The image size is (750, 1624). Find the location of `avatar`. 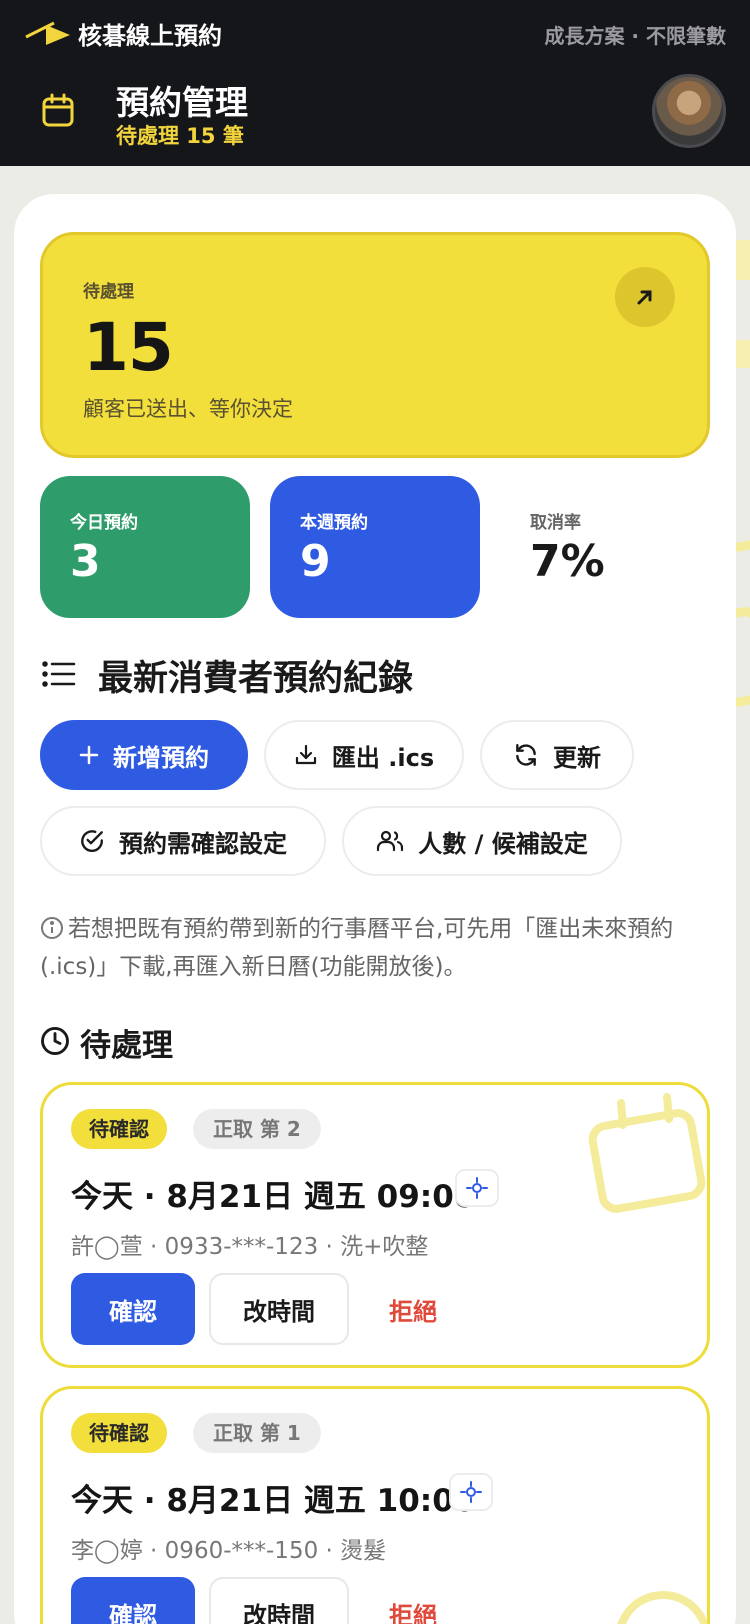

avatar is located at coordinates (689, 111).